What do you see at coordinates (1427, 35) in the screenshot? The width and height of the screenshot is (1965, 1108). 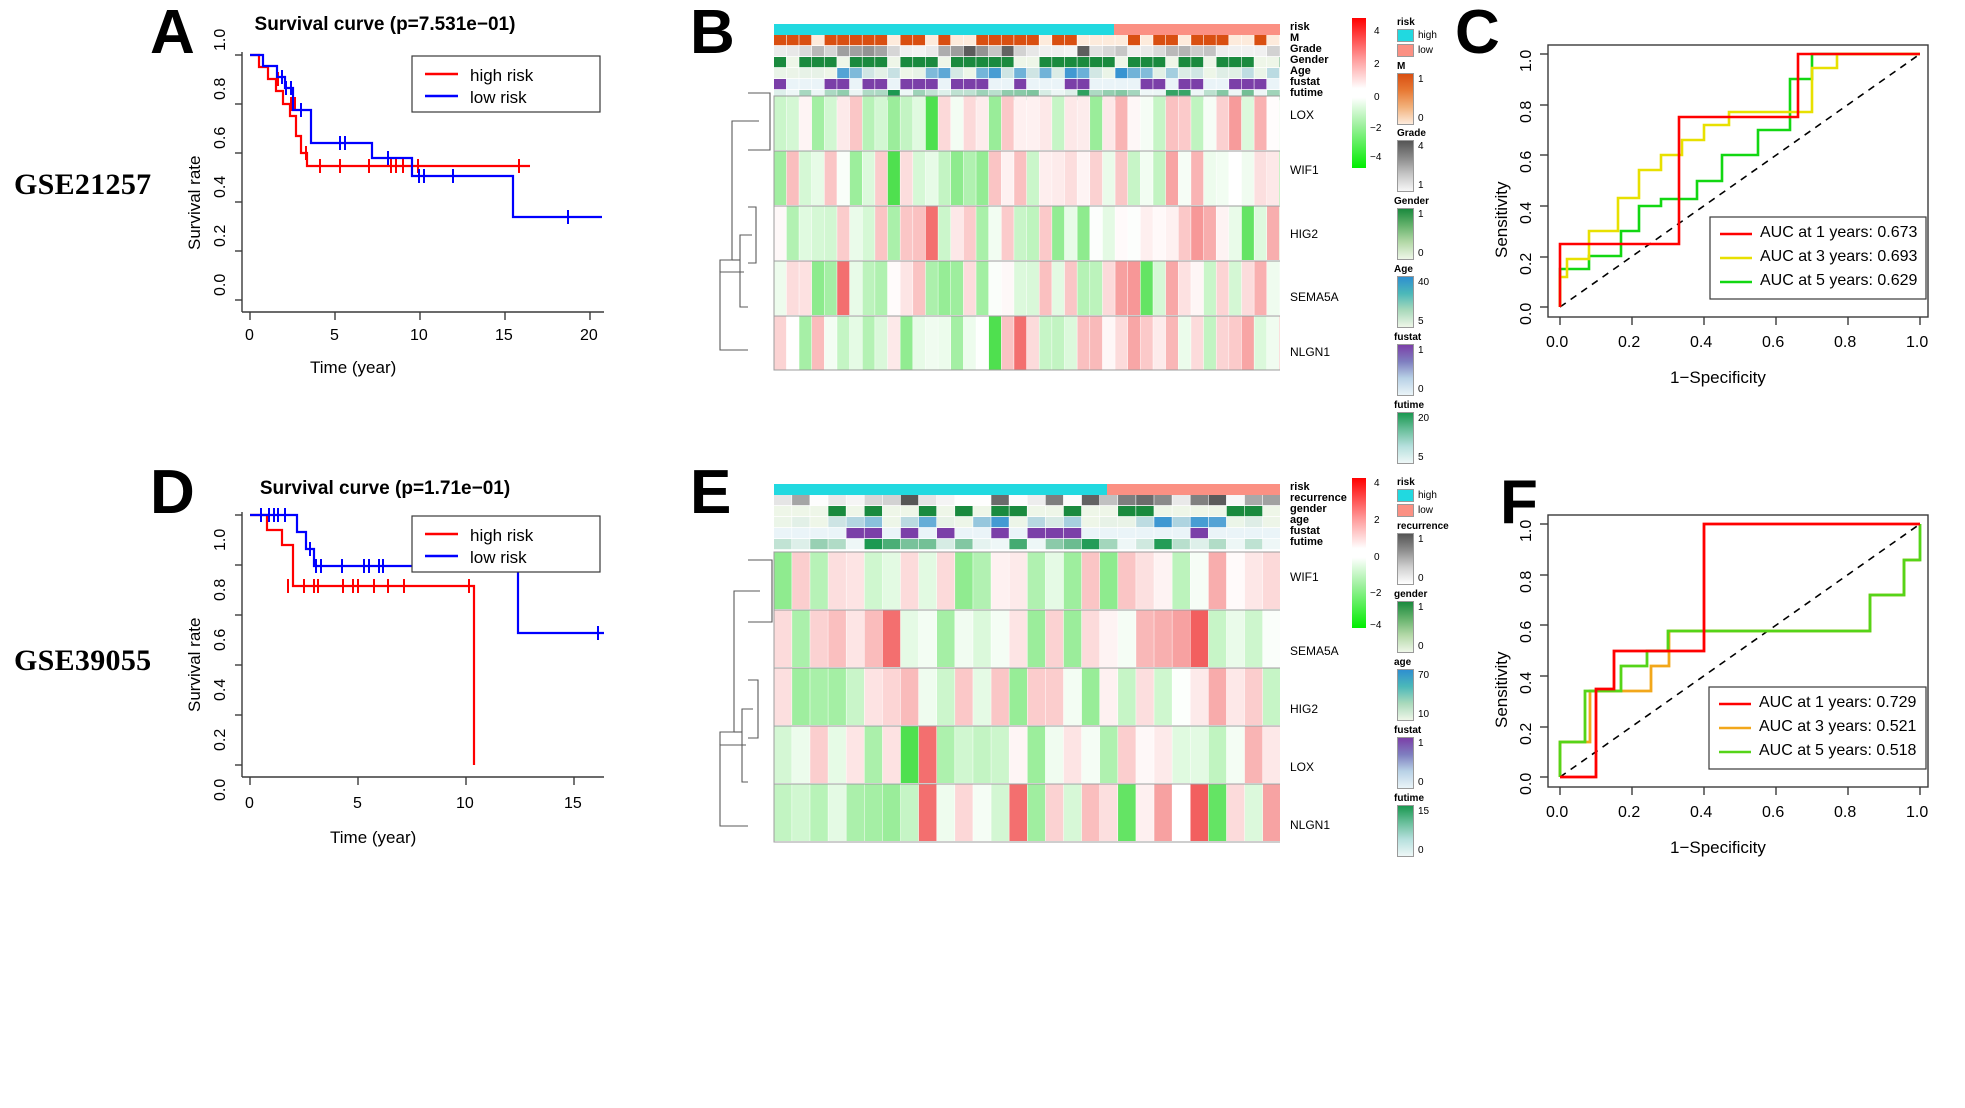 I see `panelB-legend-value-risk-high: high` at bounding box center [1427, 35].